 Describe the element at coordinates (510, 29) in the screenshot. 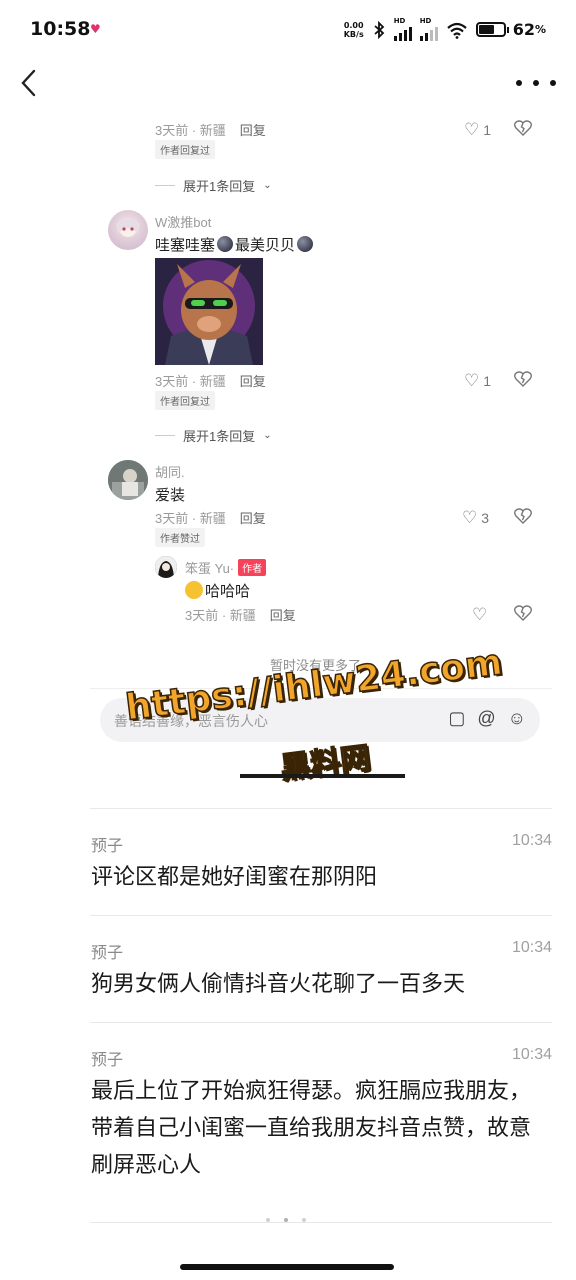

I see `battery-icon: 62%` at that location.